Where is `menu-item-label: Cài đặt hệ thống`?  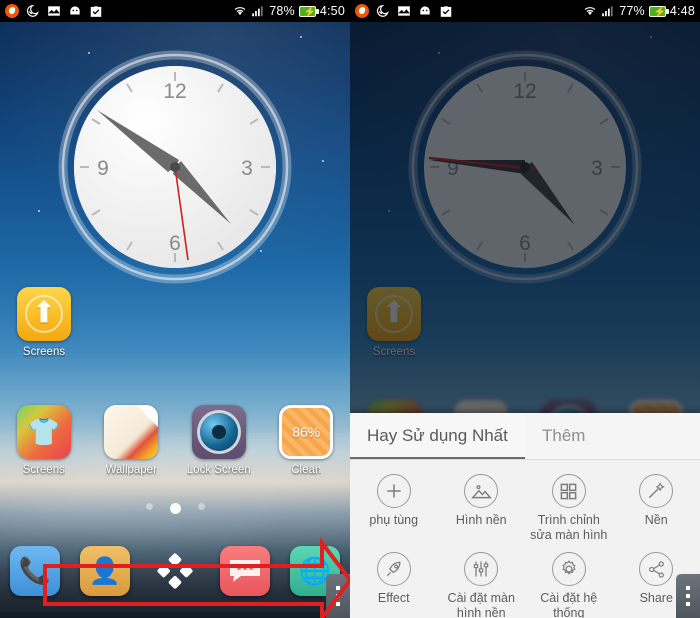 menu-item-label: Cài đặt hệ thống is located at coordinates (569, 604).